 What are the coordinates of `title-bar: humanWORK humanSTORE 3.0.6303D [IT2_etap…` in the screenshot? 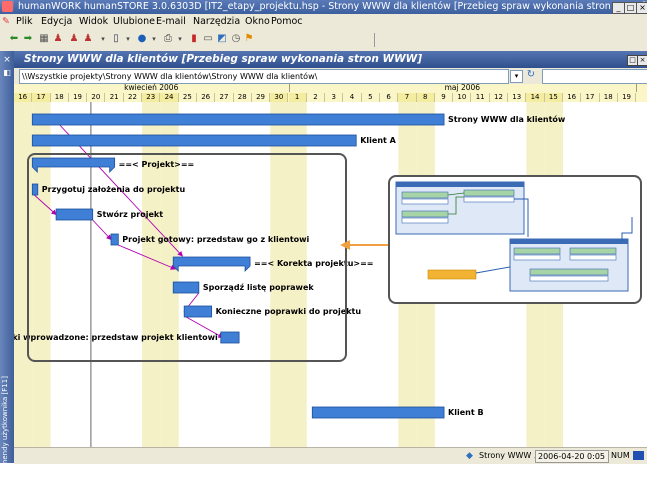 It's located at (323, 7).